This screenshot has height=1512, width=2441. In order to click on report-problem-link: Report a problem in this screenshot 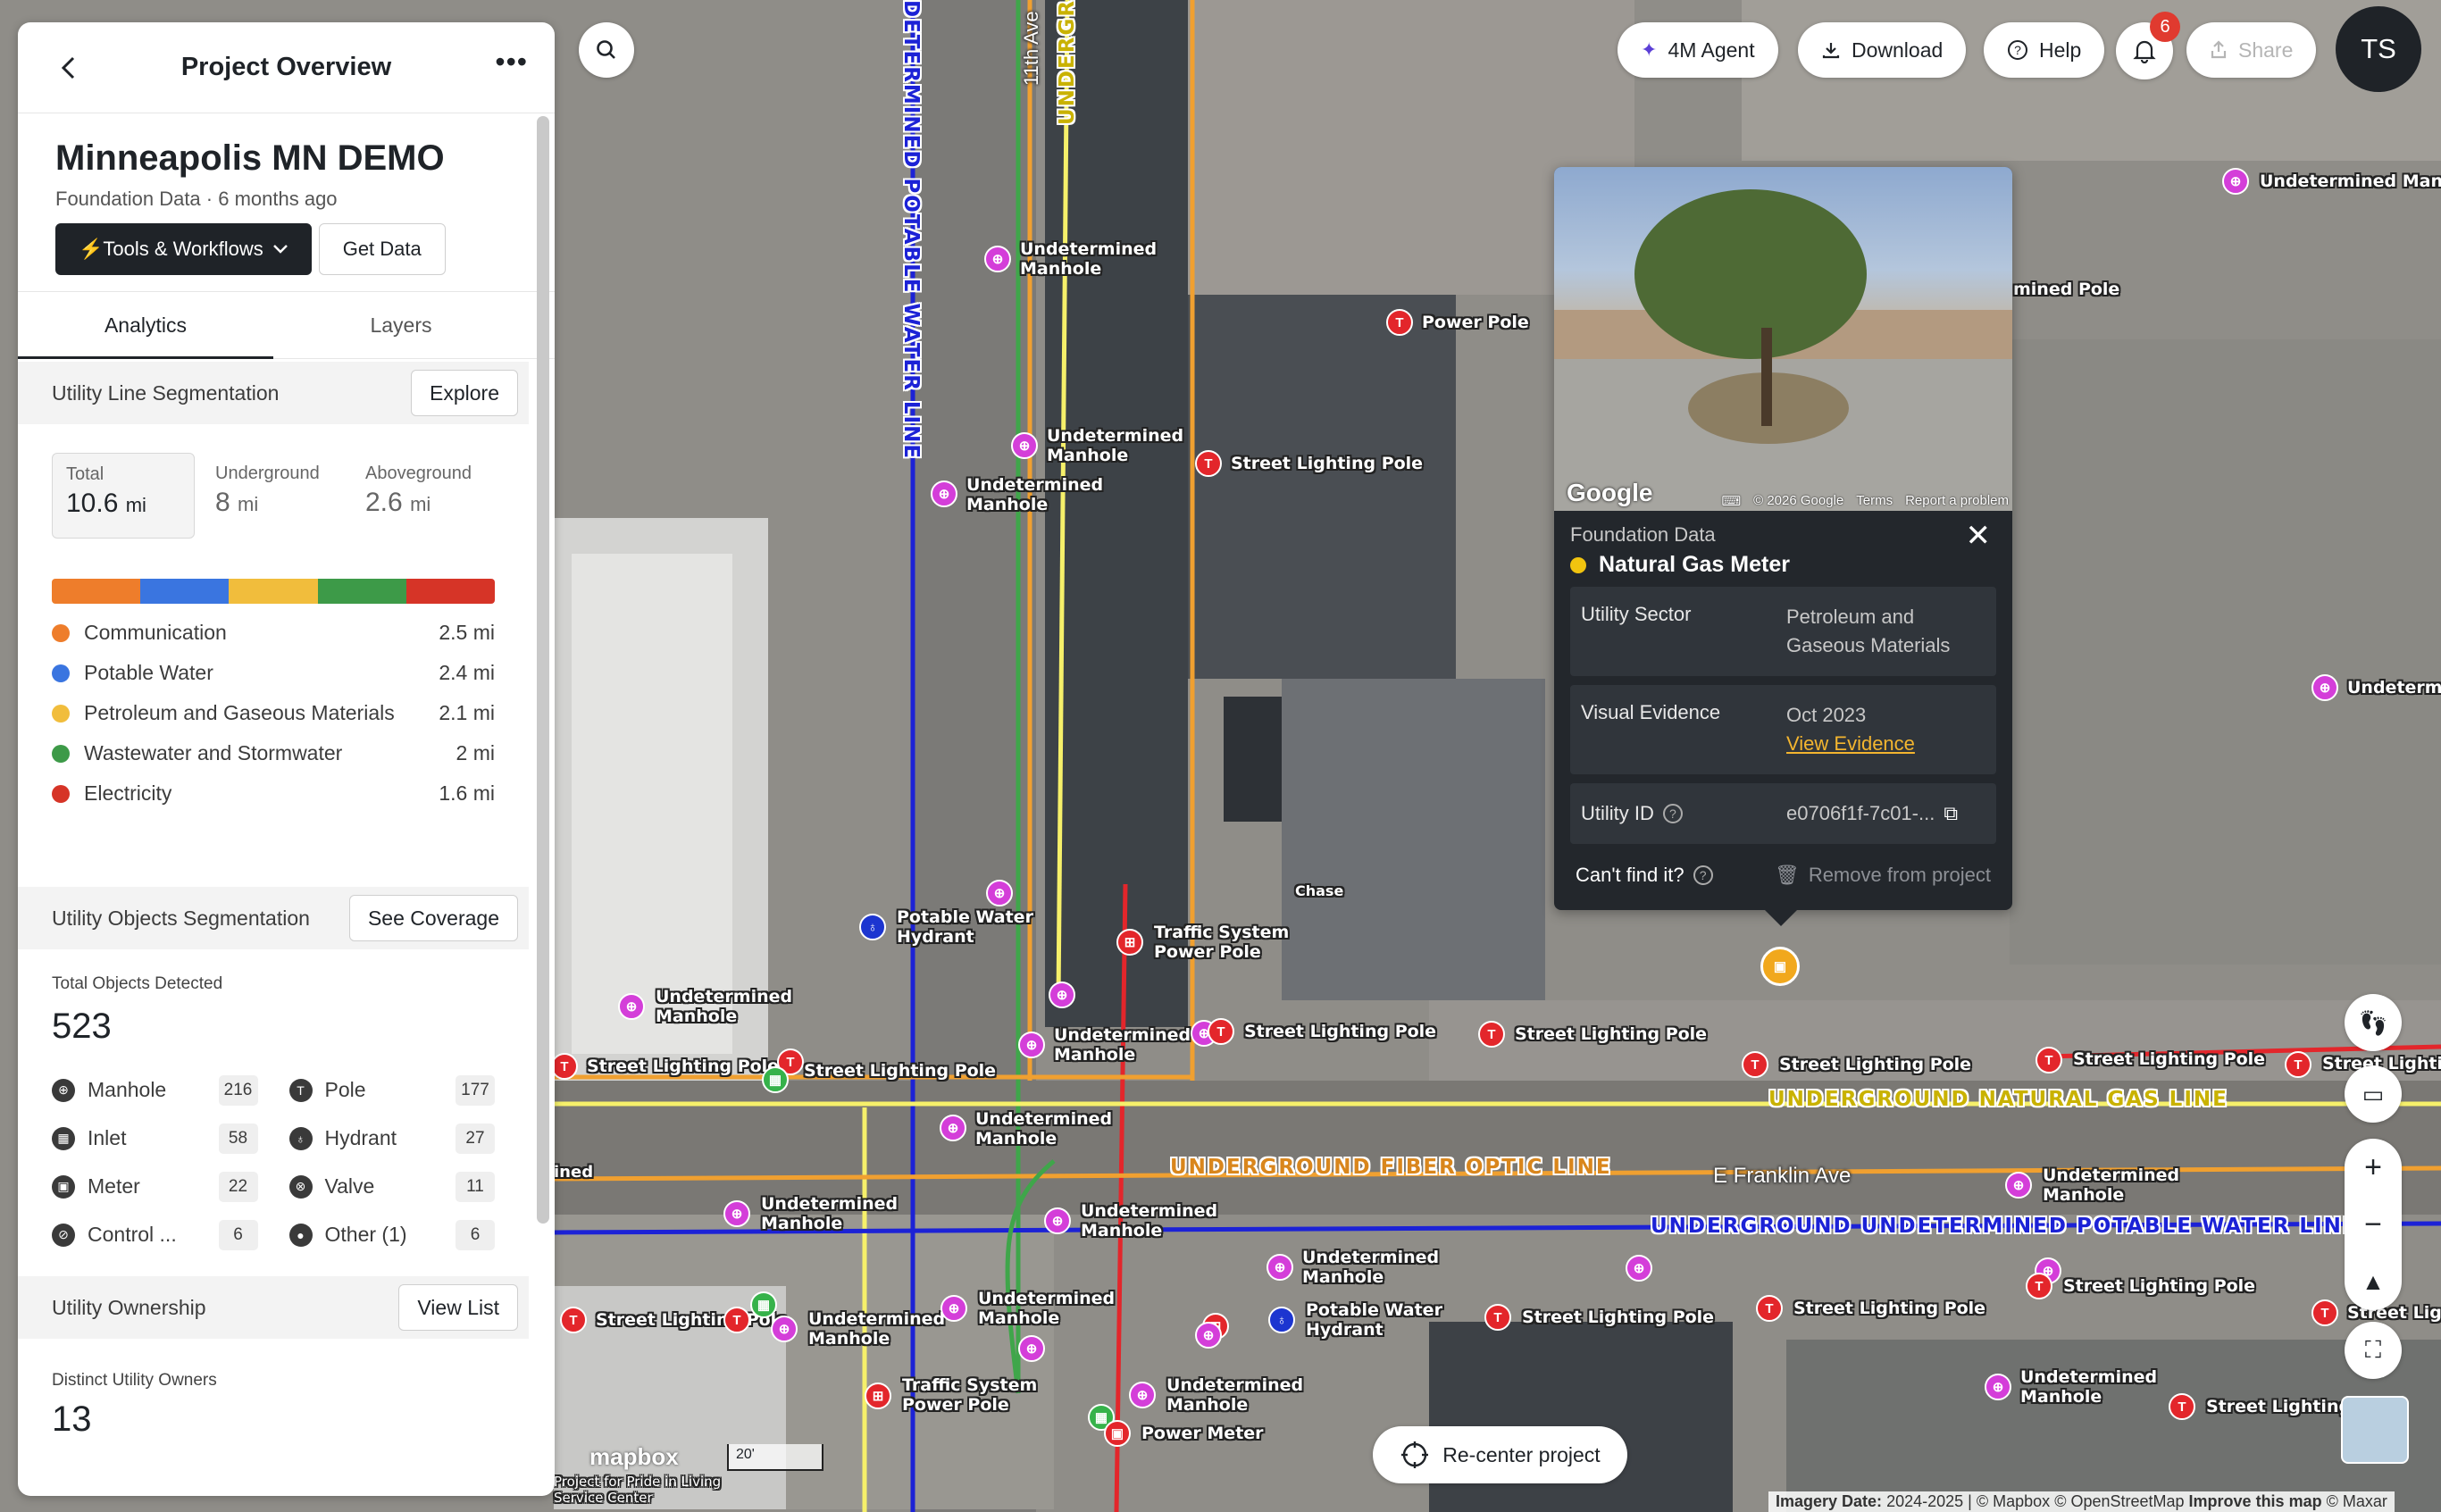, I will do `click(1957, 501)`.